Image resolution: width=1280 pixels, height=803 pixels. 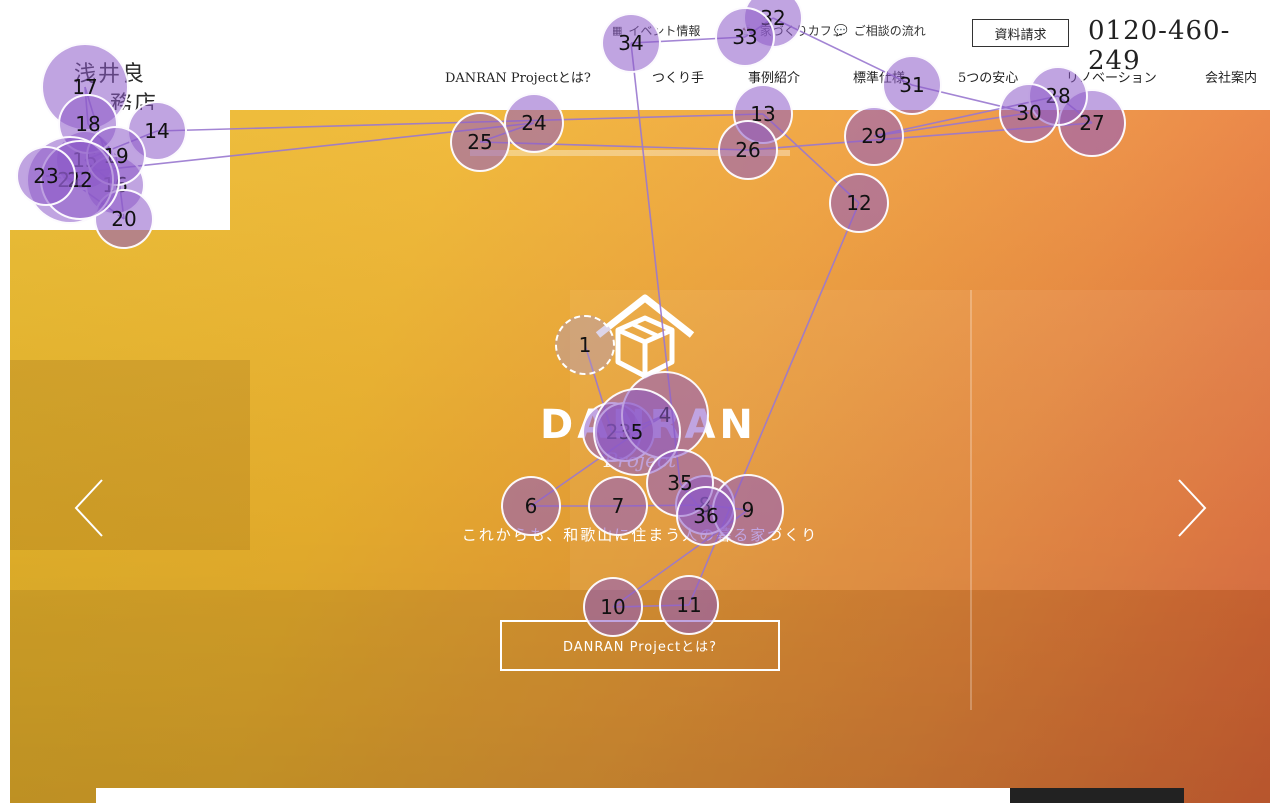 What do you see at coordinates (1097, 795) in the screenshot?
I see `bottom-dark-tab` at bounding box center [1097, 795].